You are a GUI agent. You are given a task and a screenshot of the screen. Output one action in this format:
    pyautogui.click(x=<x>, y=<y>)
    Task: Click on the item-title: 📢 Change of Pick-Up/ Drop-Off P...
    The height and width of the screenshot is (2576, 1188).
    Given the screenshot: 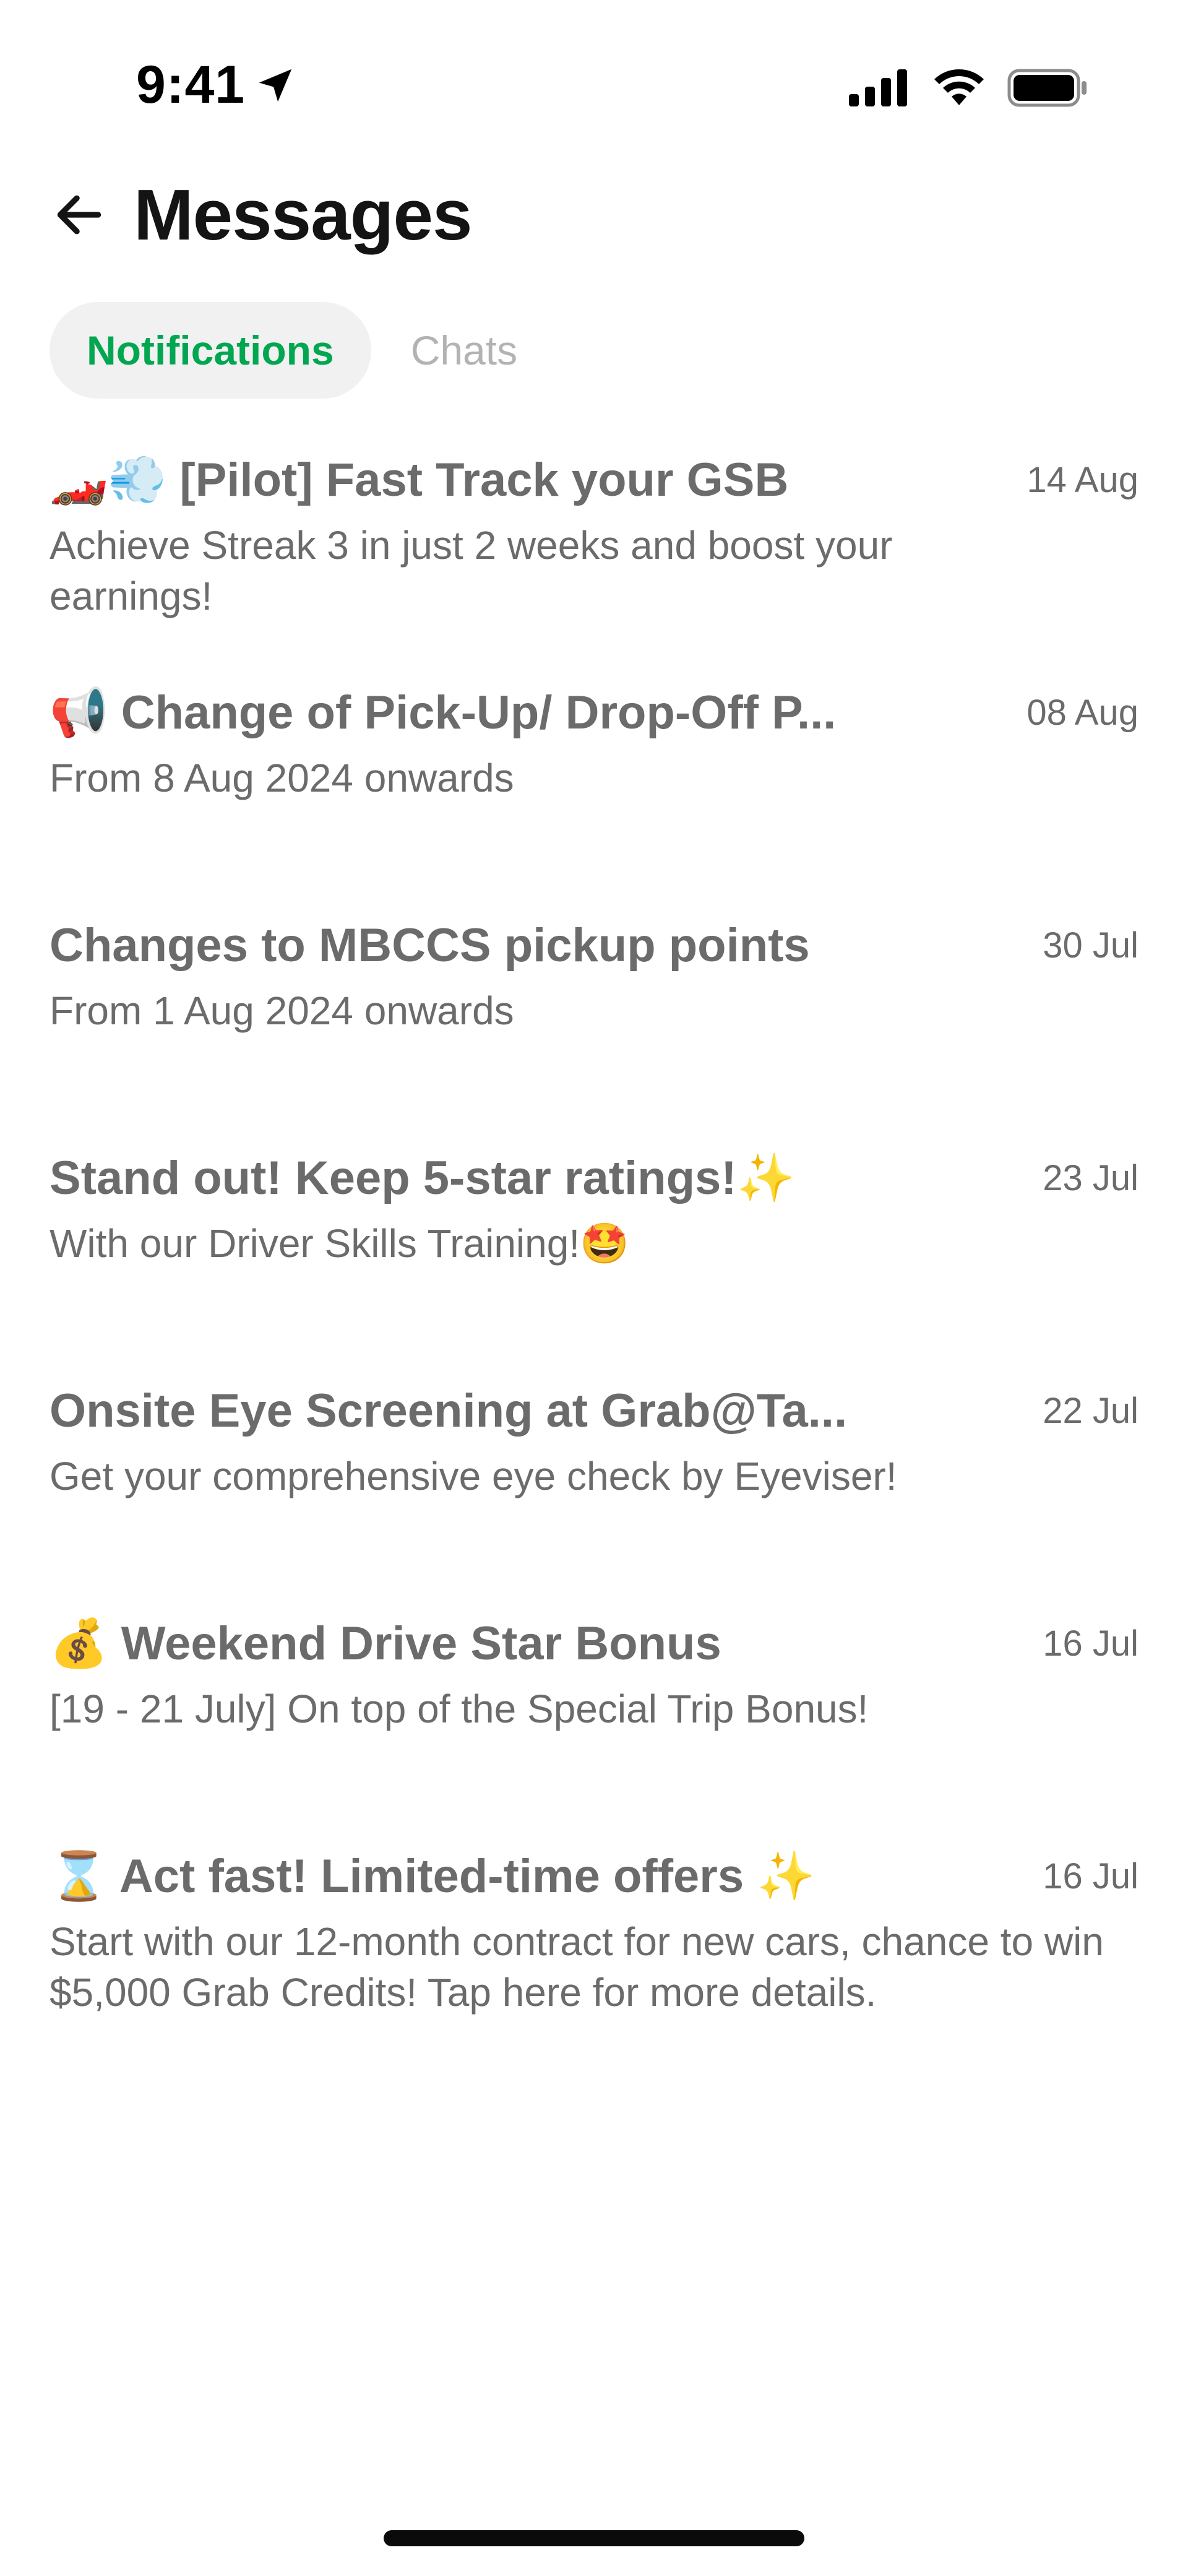 What is the action you would take?
    pyautogui.click(x=444, y=712)
    